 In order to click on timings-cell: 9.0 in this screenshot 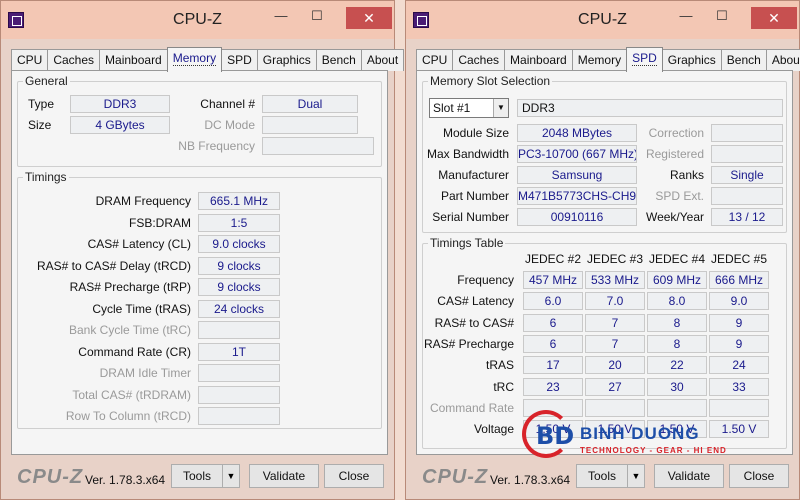, I will do `click(739, 301)`.